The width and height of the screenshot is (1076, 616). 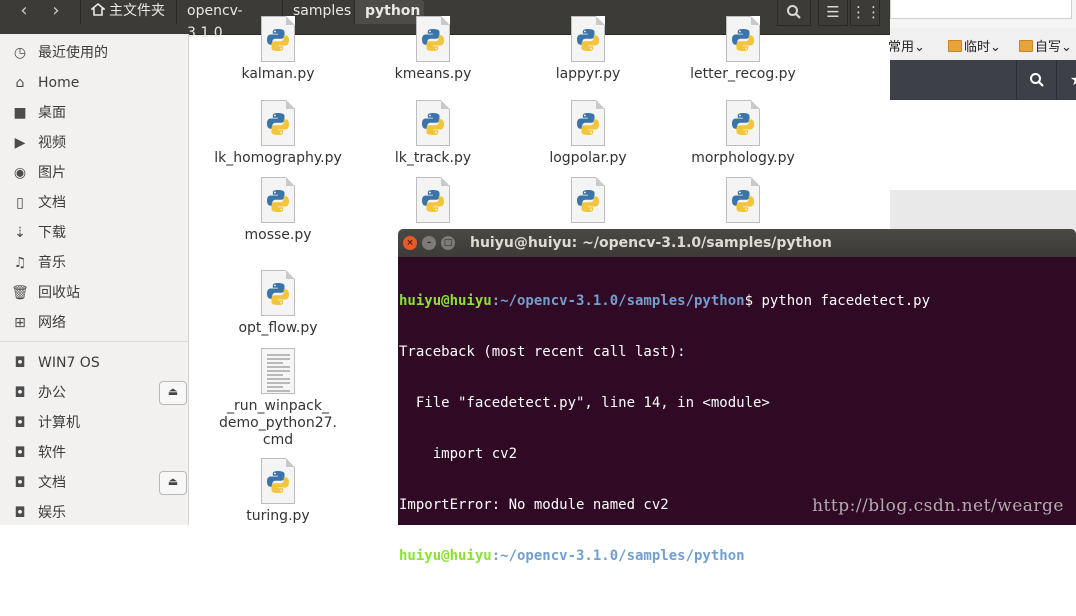 What do you see at coordinates (94, 113) in the screenshot?
I see `sidebar-item-3: ■ 桌面` at bounding box center [94, 113].